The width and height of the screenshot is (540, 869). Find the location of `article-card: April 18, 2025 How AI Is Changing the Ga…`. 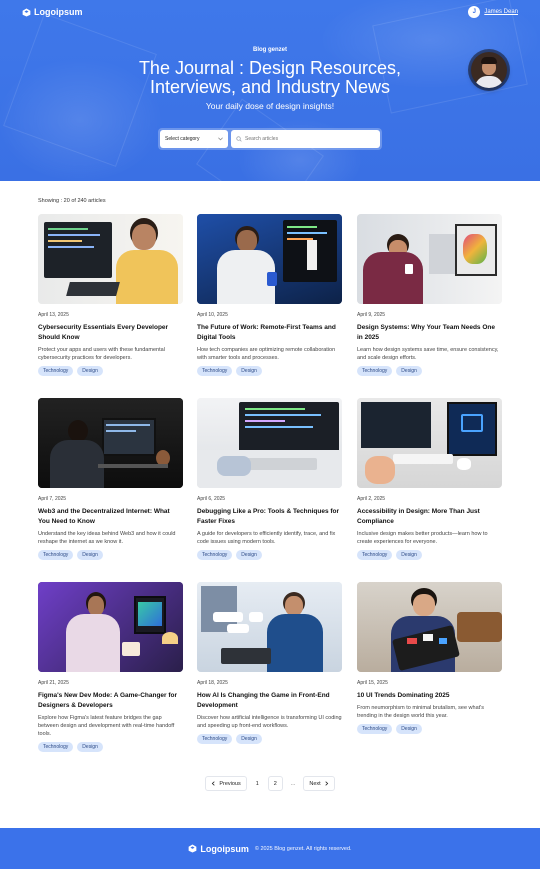

article-card: April 18, 2025 How AI Is Changing the Ga… is located at coordinates (269, 663).